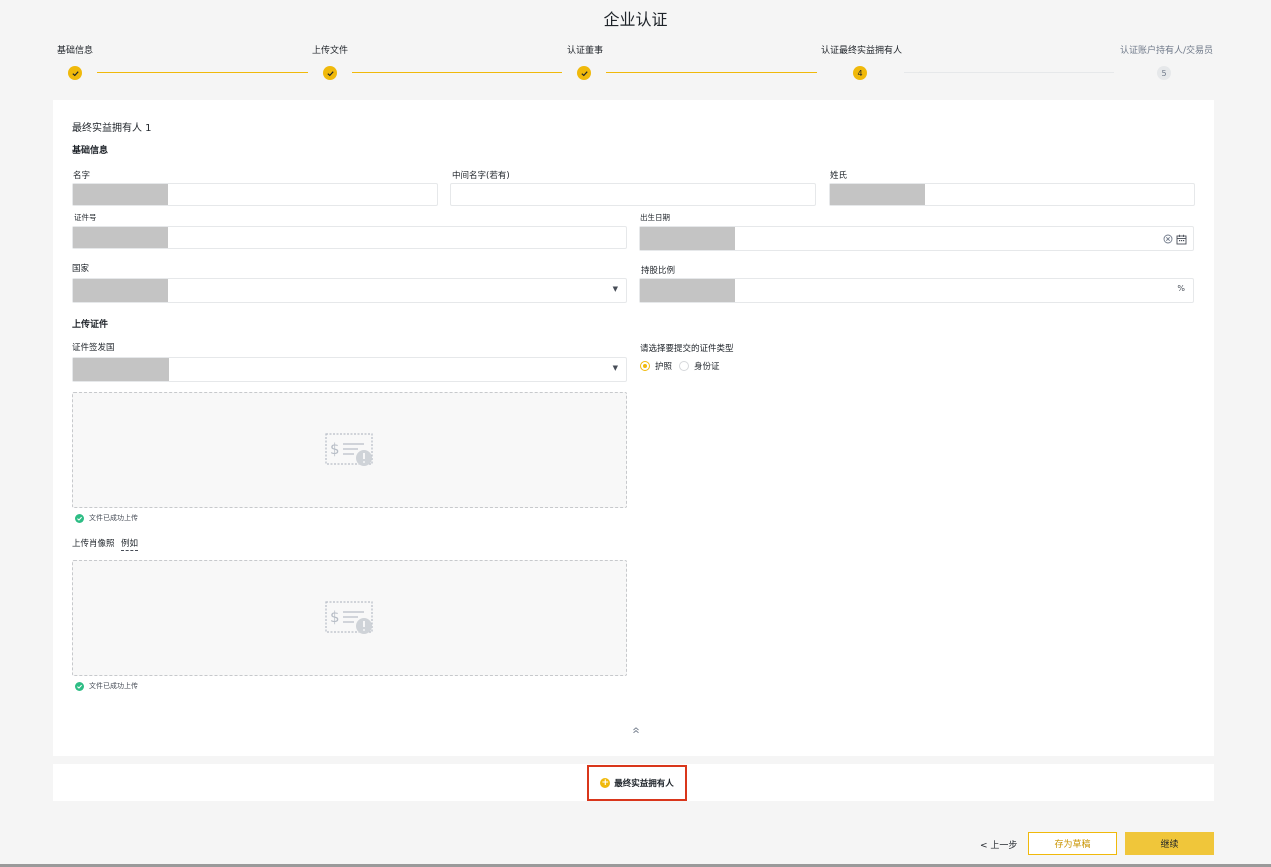 The width and height of the screenshot is (1271, 867). I want to click on doc-type-idcard: 身份证, so click(699, 366).